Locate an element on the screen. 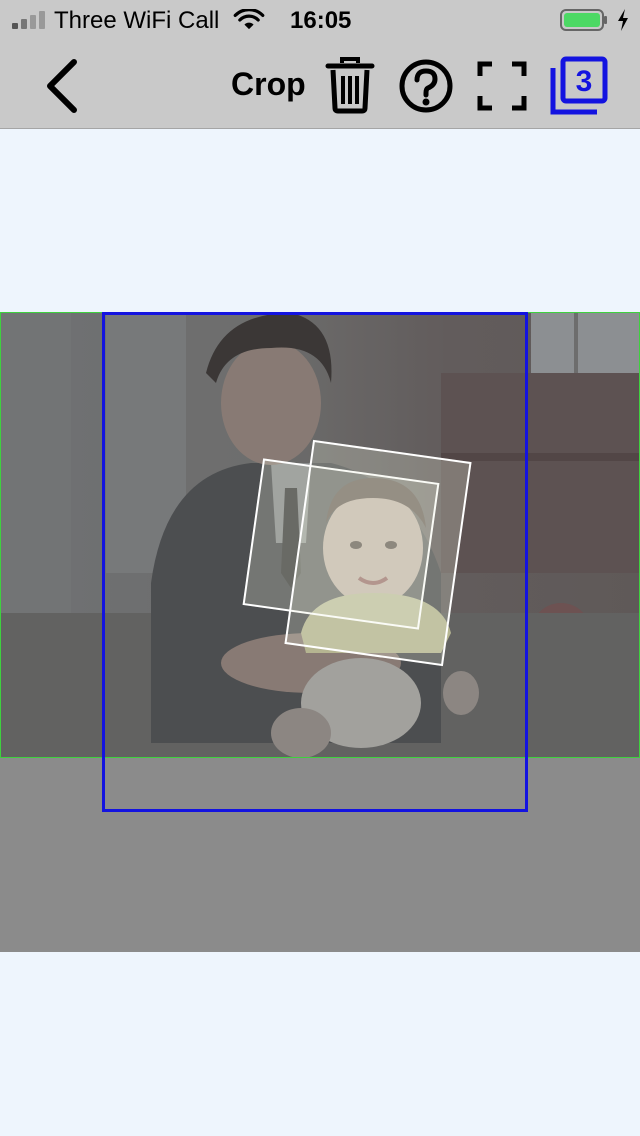 The image size is (640, 1136). fullscreen-icon is located at coordinates (502, 86).